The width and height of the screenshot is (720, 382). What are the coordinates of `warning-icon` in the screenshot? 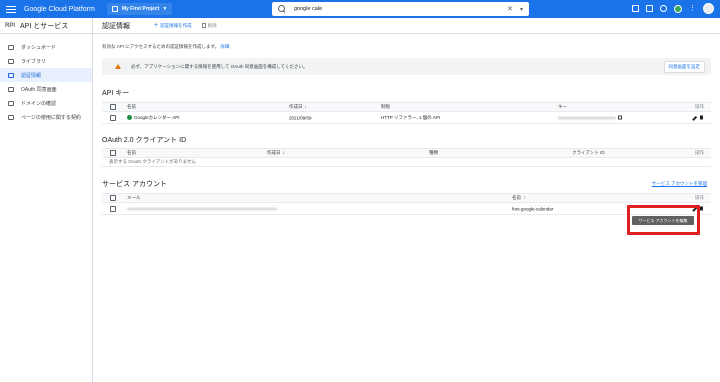 It's located at (118, 66).